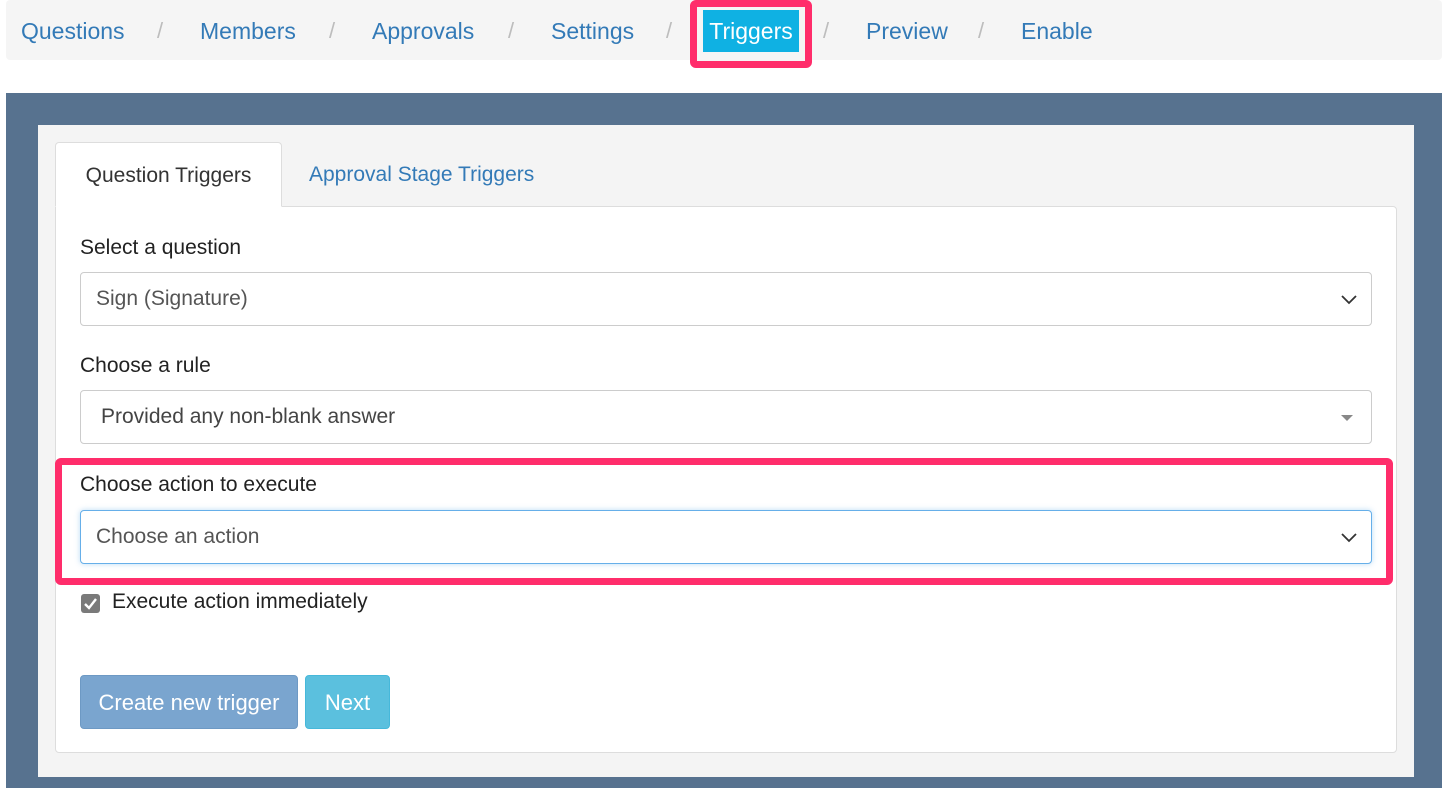 Image resolution: width=1442 pixels, height=788 pixels. Describe the element at coordinates (1057, 31) in the screenshot. I see `breadcrumb-item-enable: Enable` at that location.